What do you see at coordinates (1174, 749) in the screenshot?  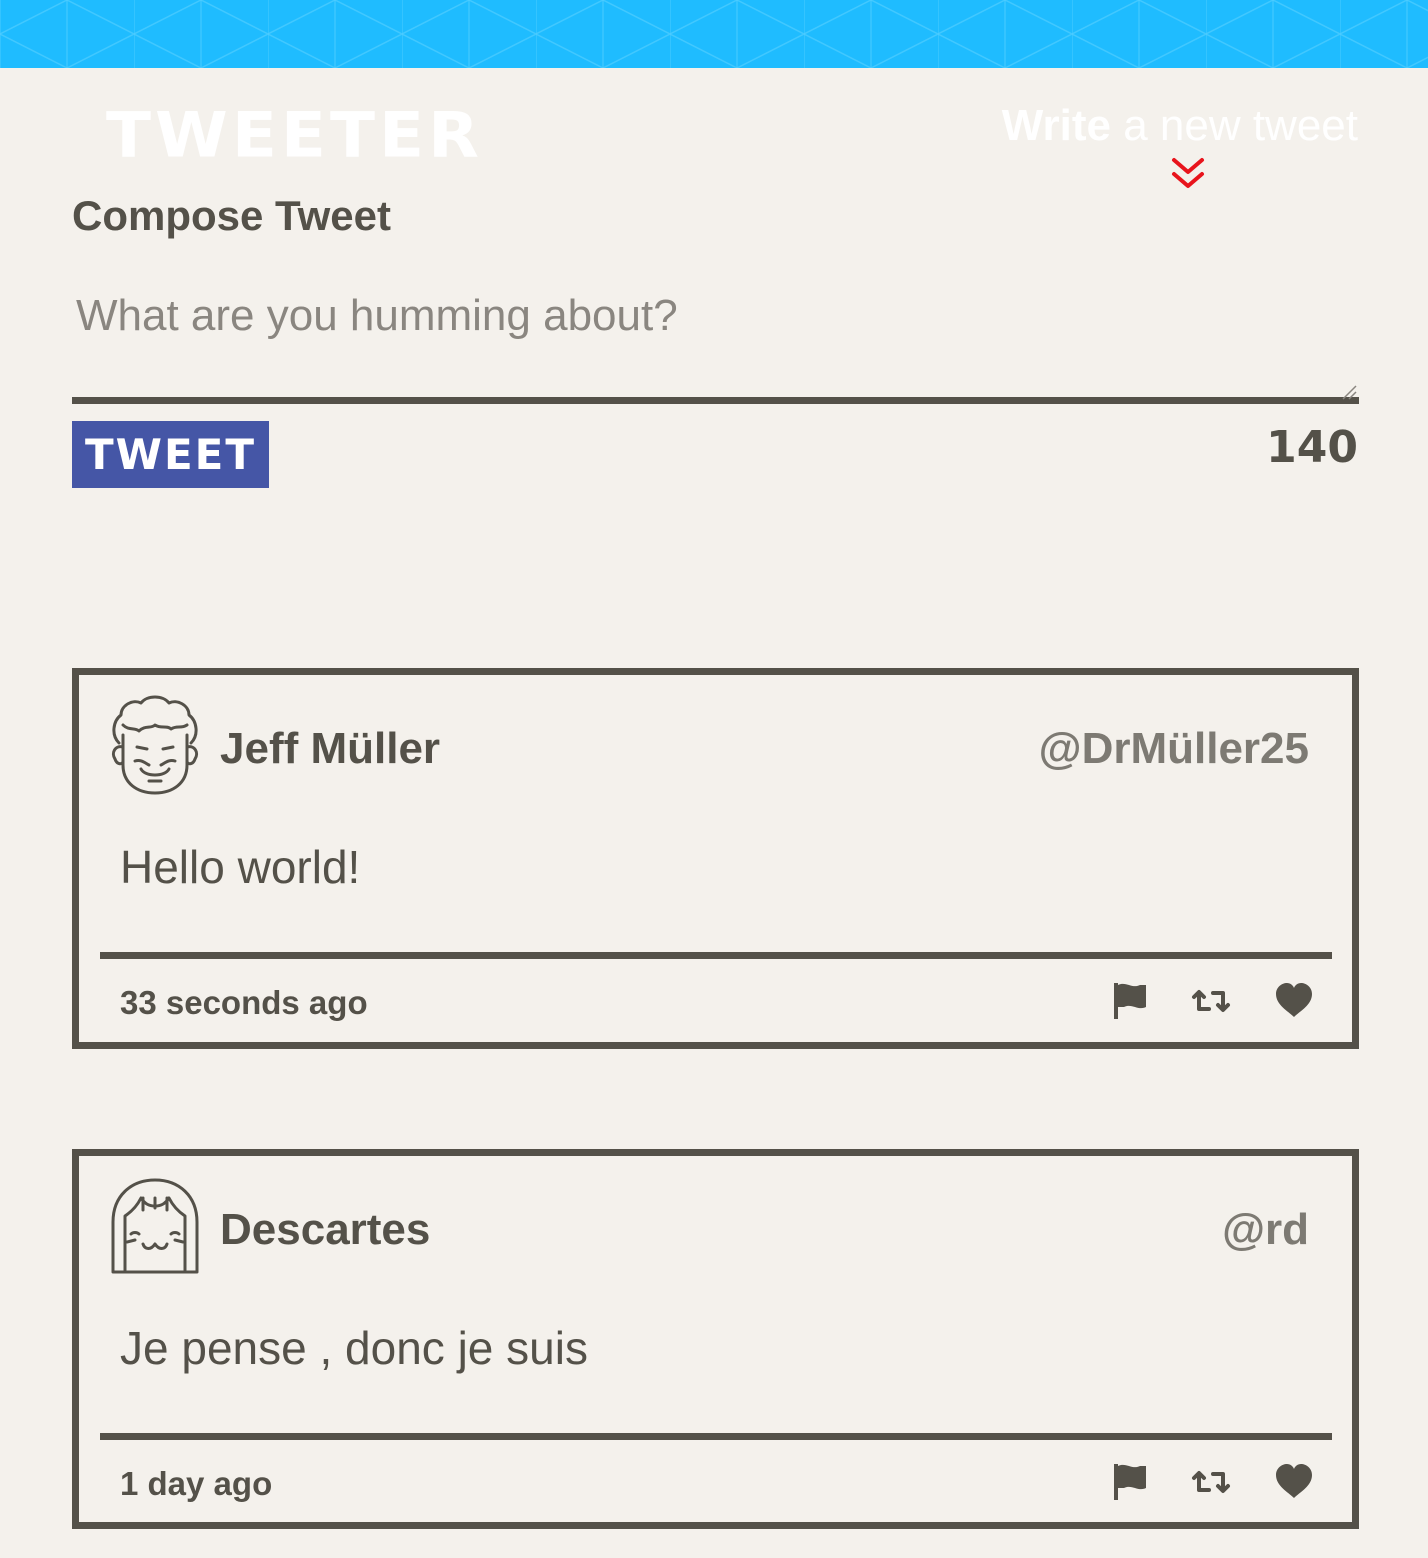 I see `author-handle: @DrMüller25` at bounding box center [1174, 749].